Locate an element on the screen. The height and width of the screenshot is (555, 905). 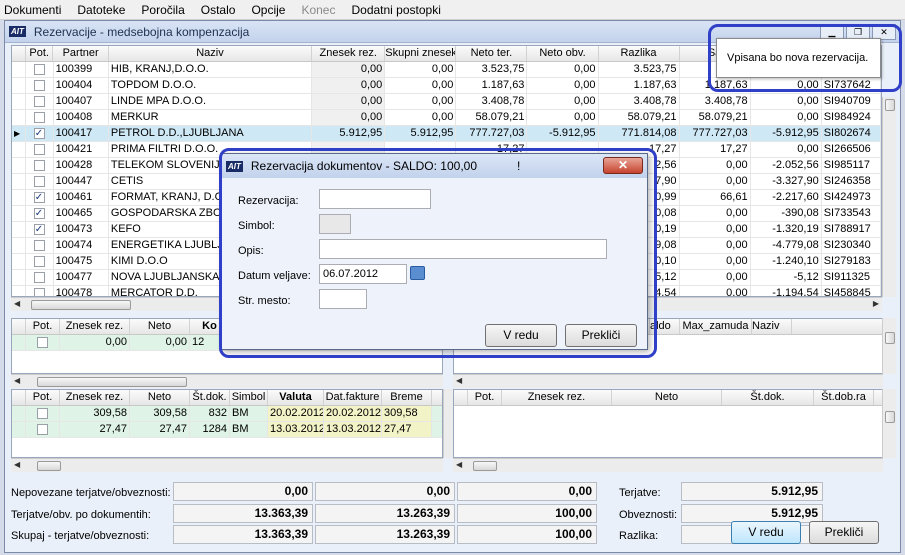
document-right-hscroll: ◀ is located at coordinates (668, 465).